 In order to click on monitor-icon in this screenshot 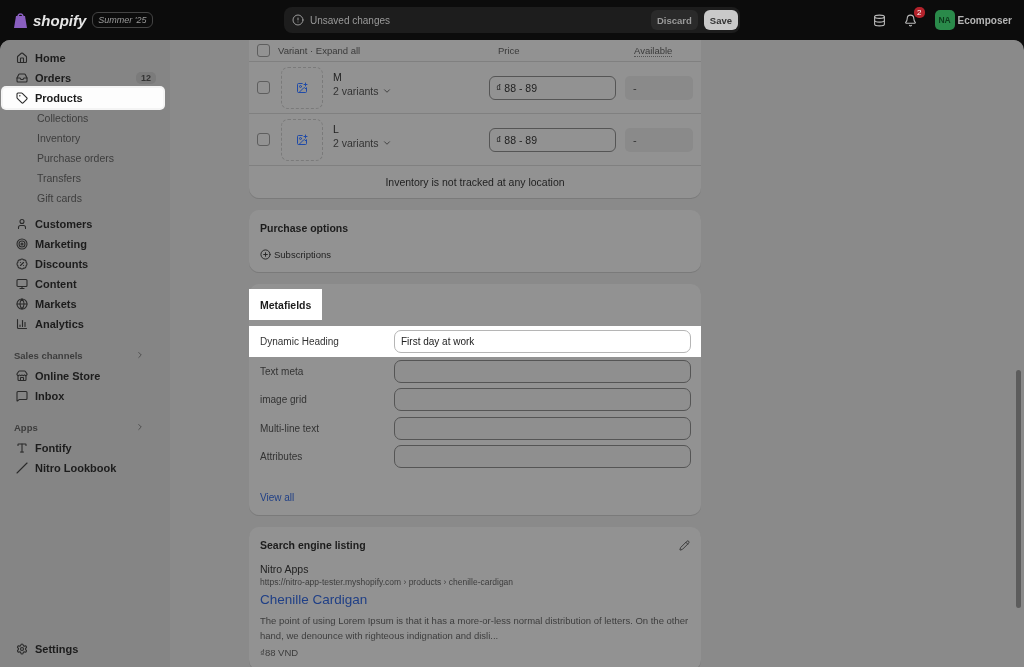, I will do `click(22, 284)`.